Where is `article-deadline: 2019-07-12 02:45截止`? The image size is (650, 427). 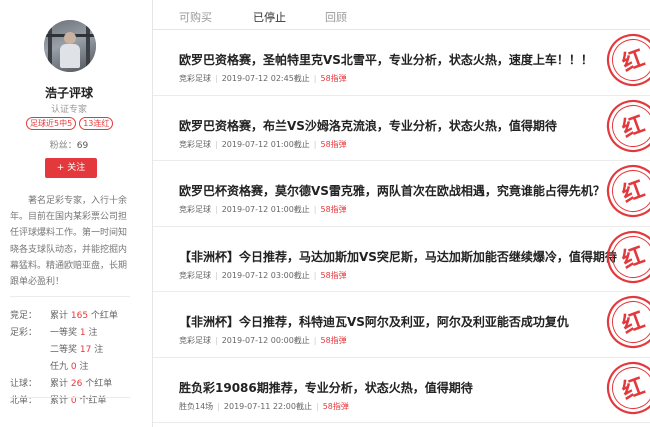
article-deadline: 2019-07-12 02:45截止 is located at coordinates (265, 78).